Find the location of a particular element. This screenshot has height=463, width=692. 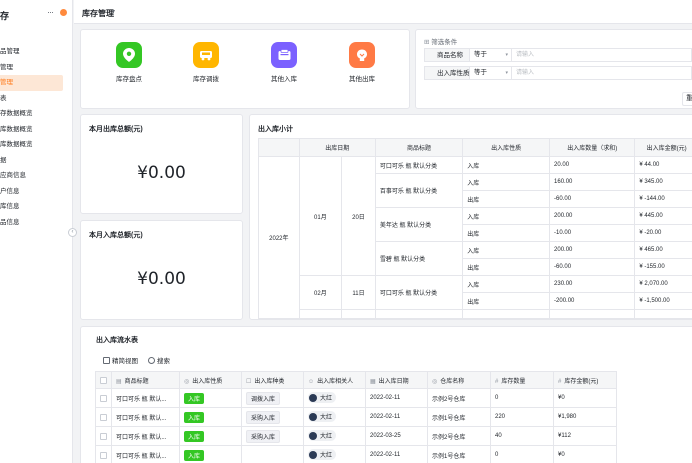

page-title: 库存管理 is located at coordinates (98, 13).